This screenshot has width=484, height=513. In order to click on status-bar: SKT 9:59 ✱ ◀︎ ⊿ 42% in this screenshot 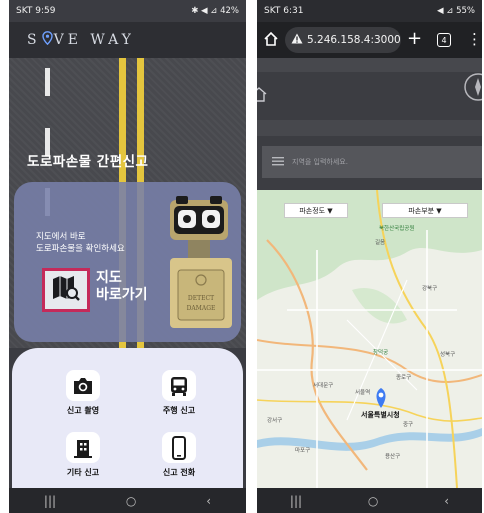, I will do `click(127, 11)`.